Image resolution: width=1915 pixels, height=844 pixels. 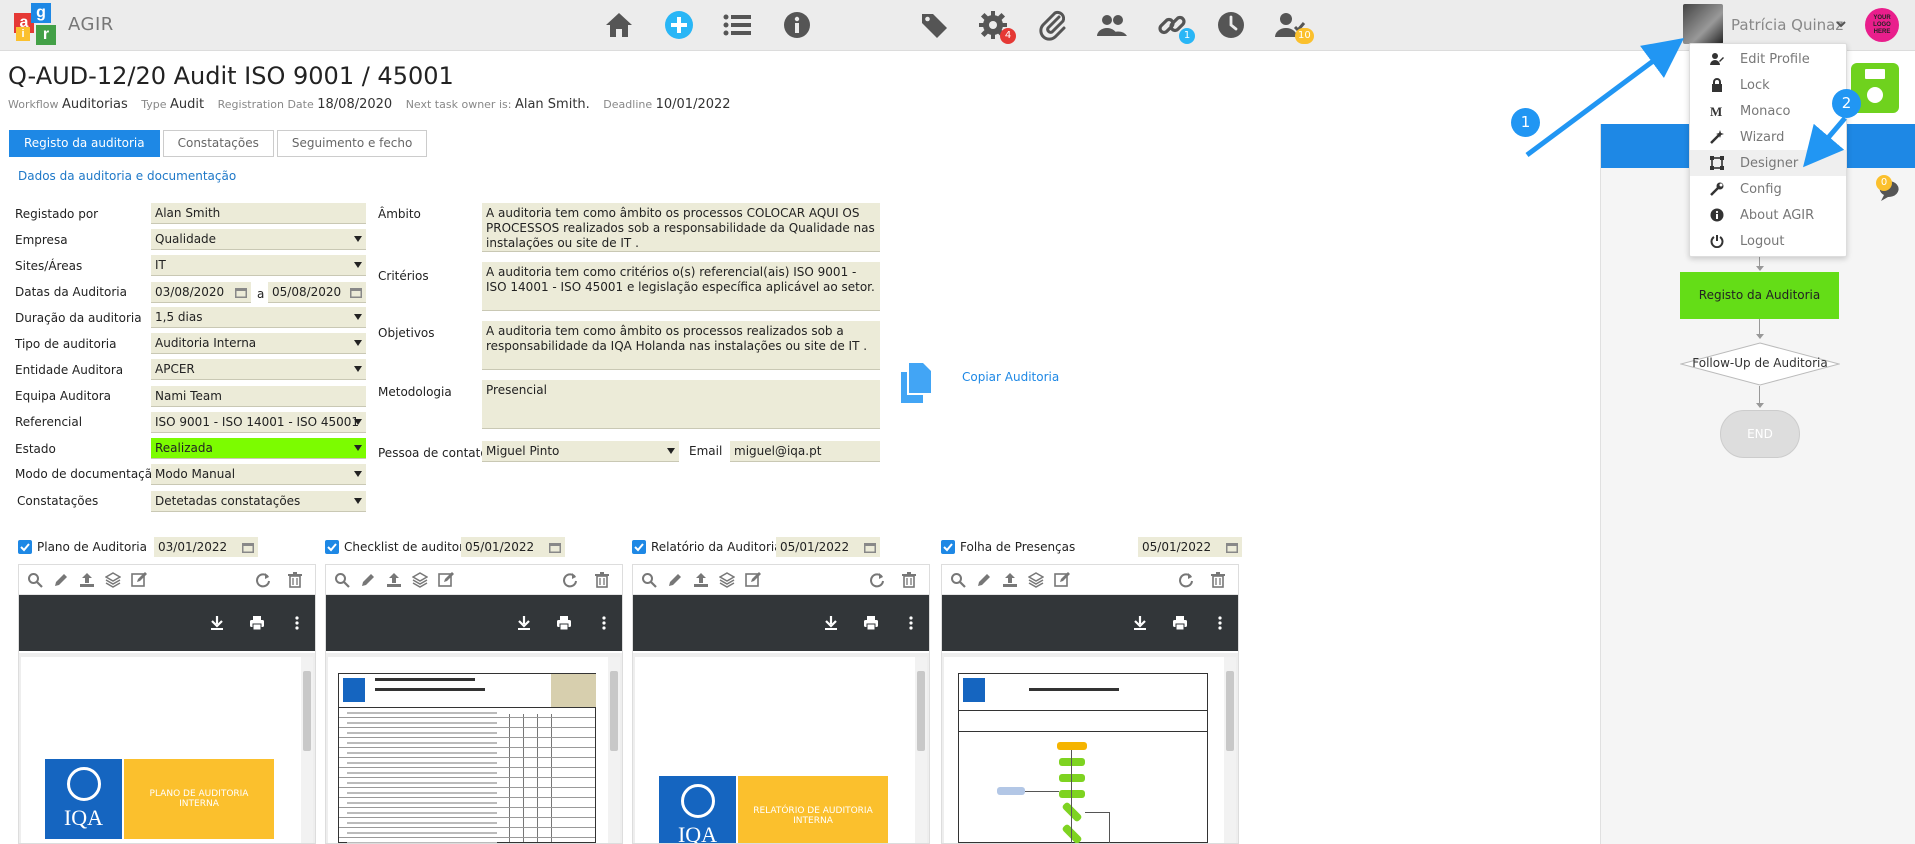 What do you see at coordinates (1768, 137) in the screenshot?
I see `menu-item-wizard: Wizard` at bounding box center [1768, 137].